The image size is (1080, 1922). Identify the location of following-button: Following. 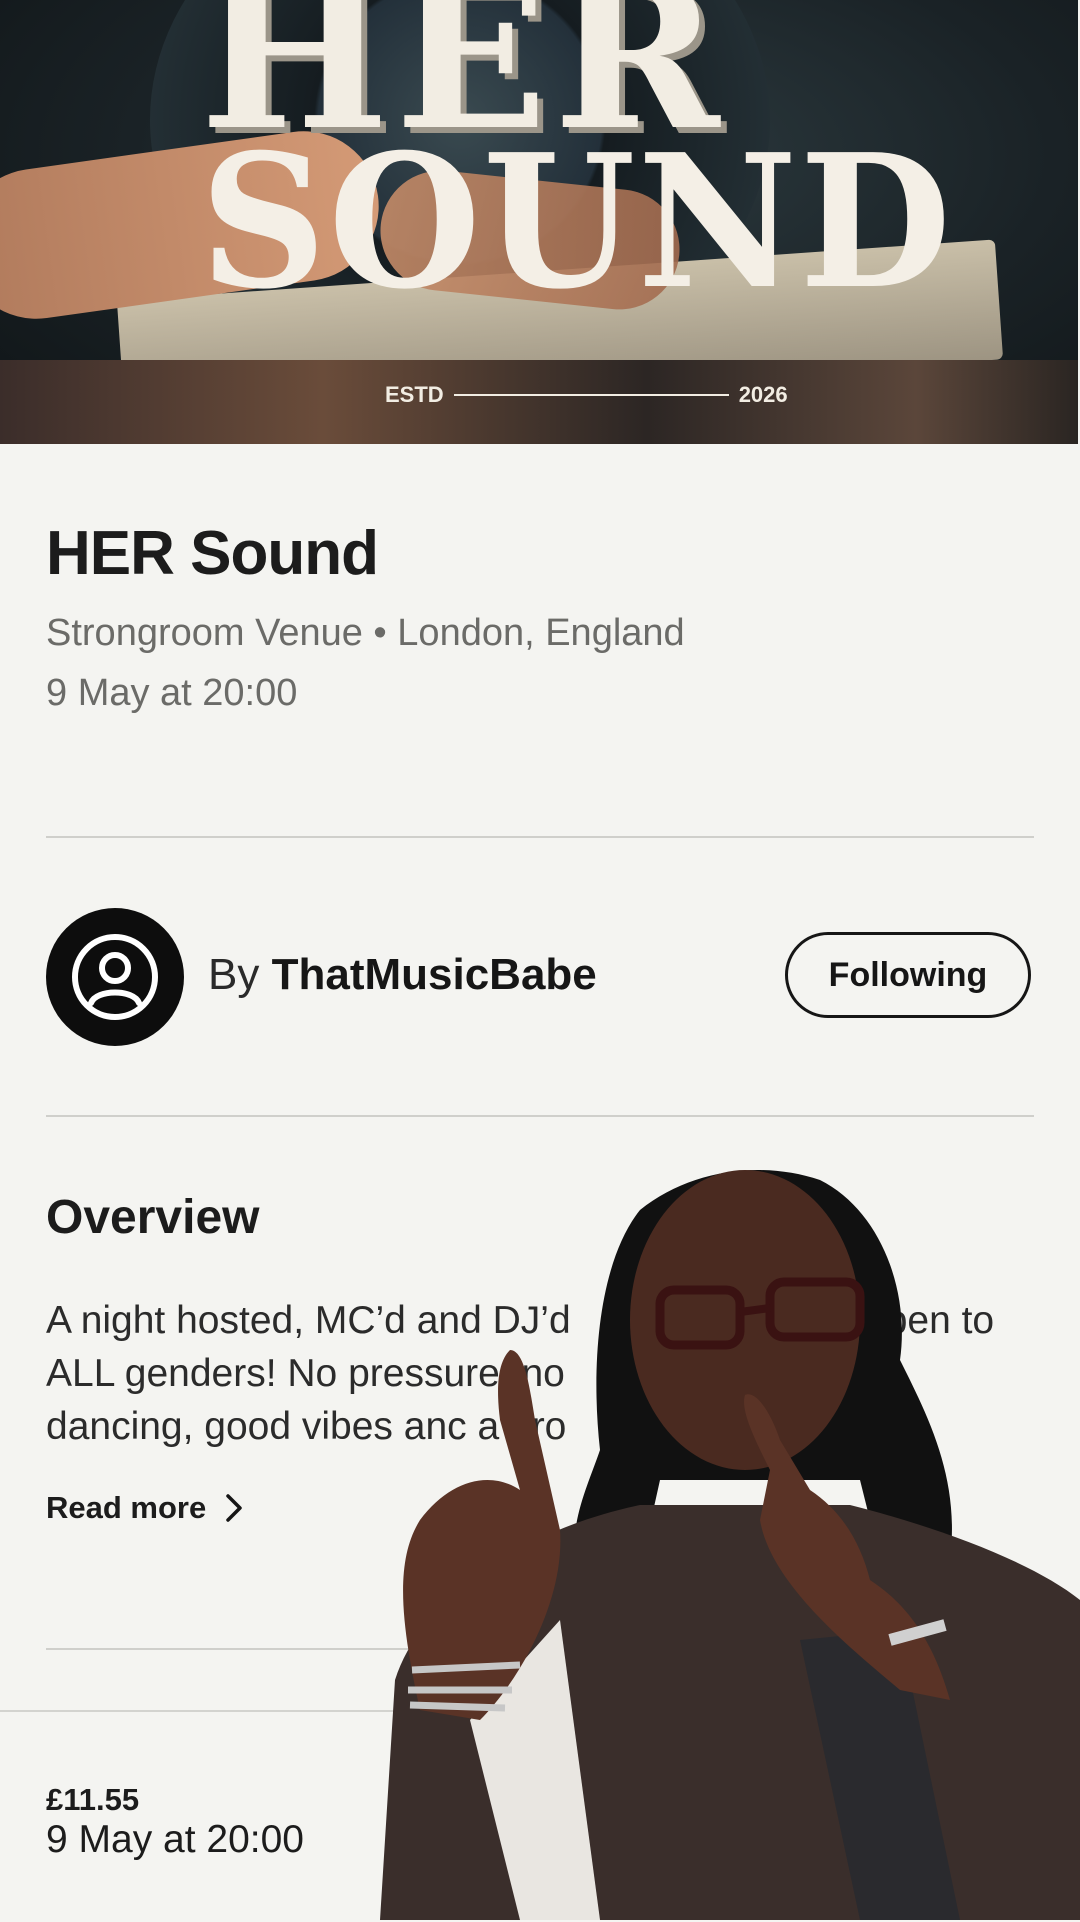
(908, 975).